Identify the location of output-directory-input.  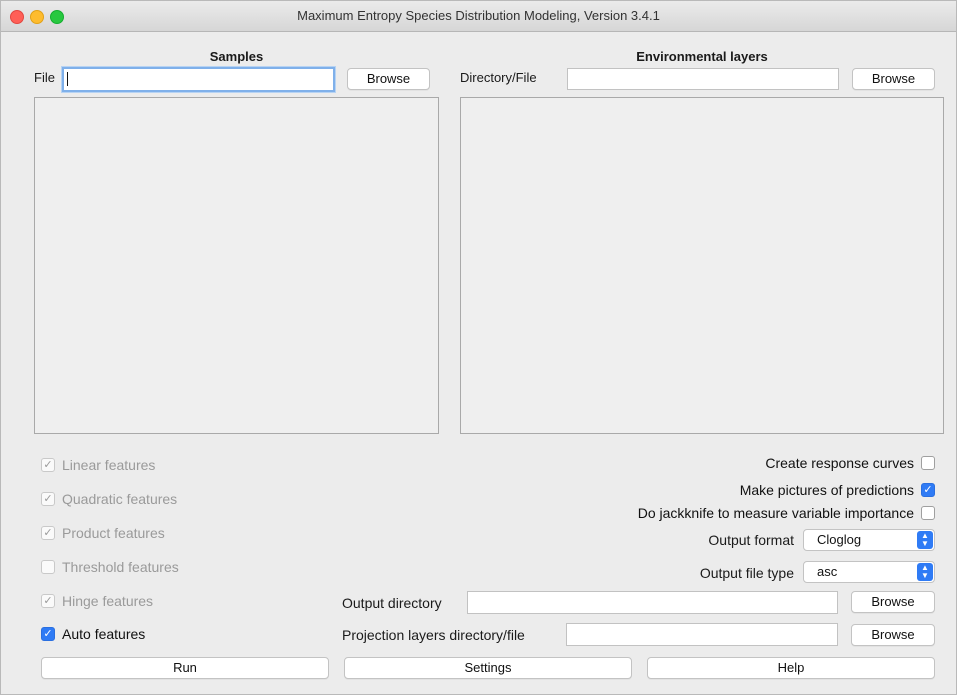
(652, 602).